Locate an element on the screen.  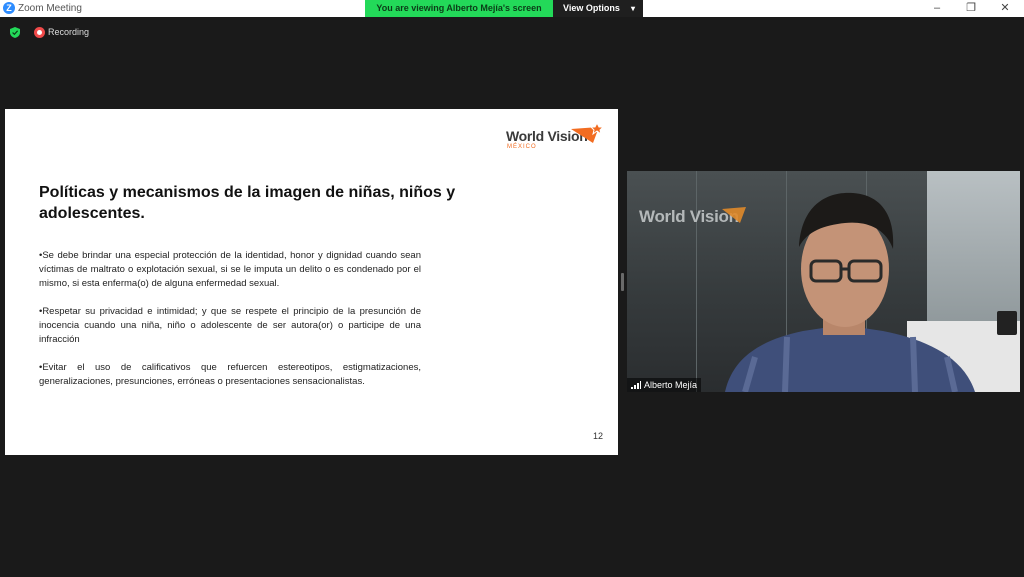
view-options-button: View Options ▾ is located at coordinates (598, 8).